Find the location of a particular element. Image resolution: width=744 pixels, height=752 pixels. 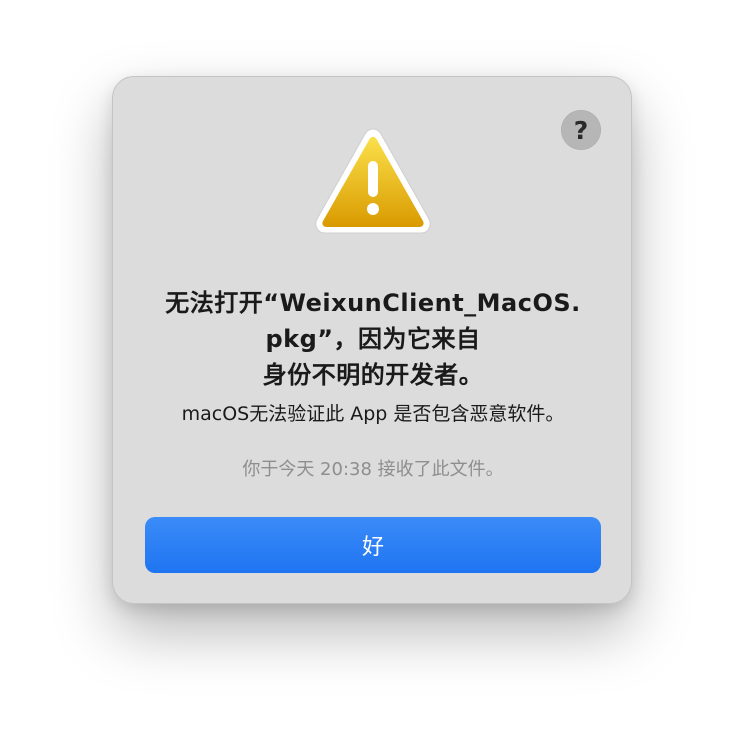

received-note: 你于今天 20:38 接收了此文件。 is located at coordinates (373, 469).